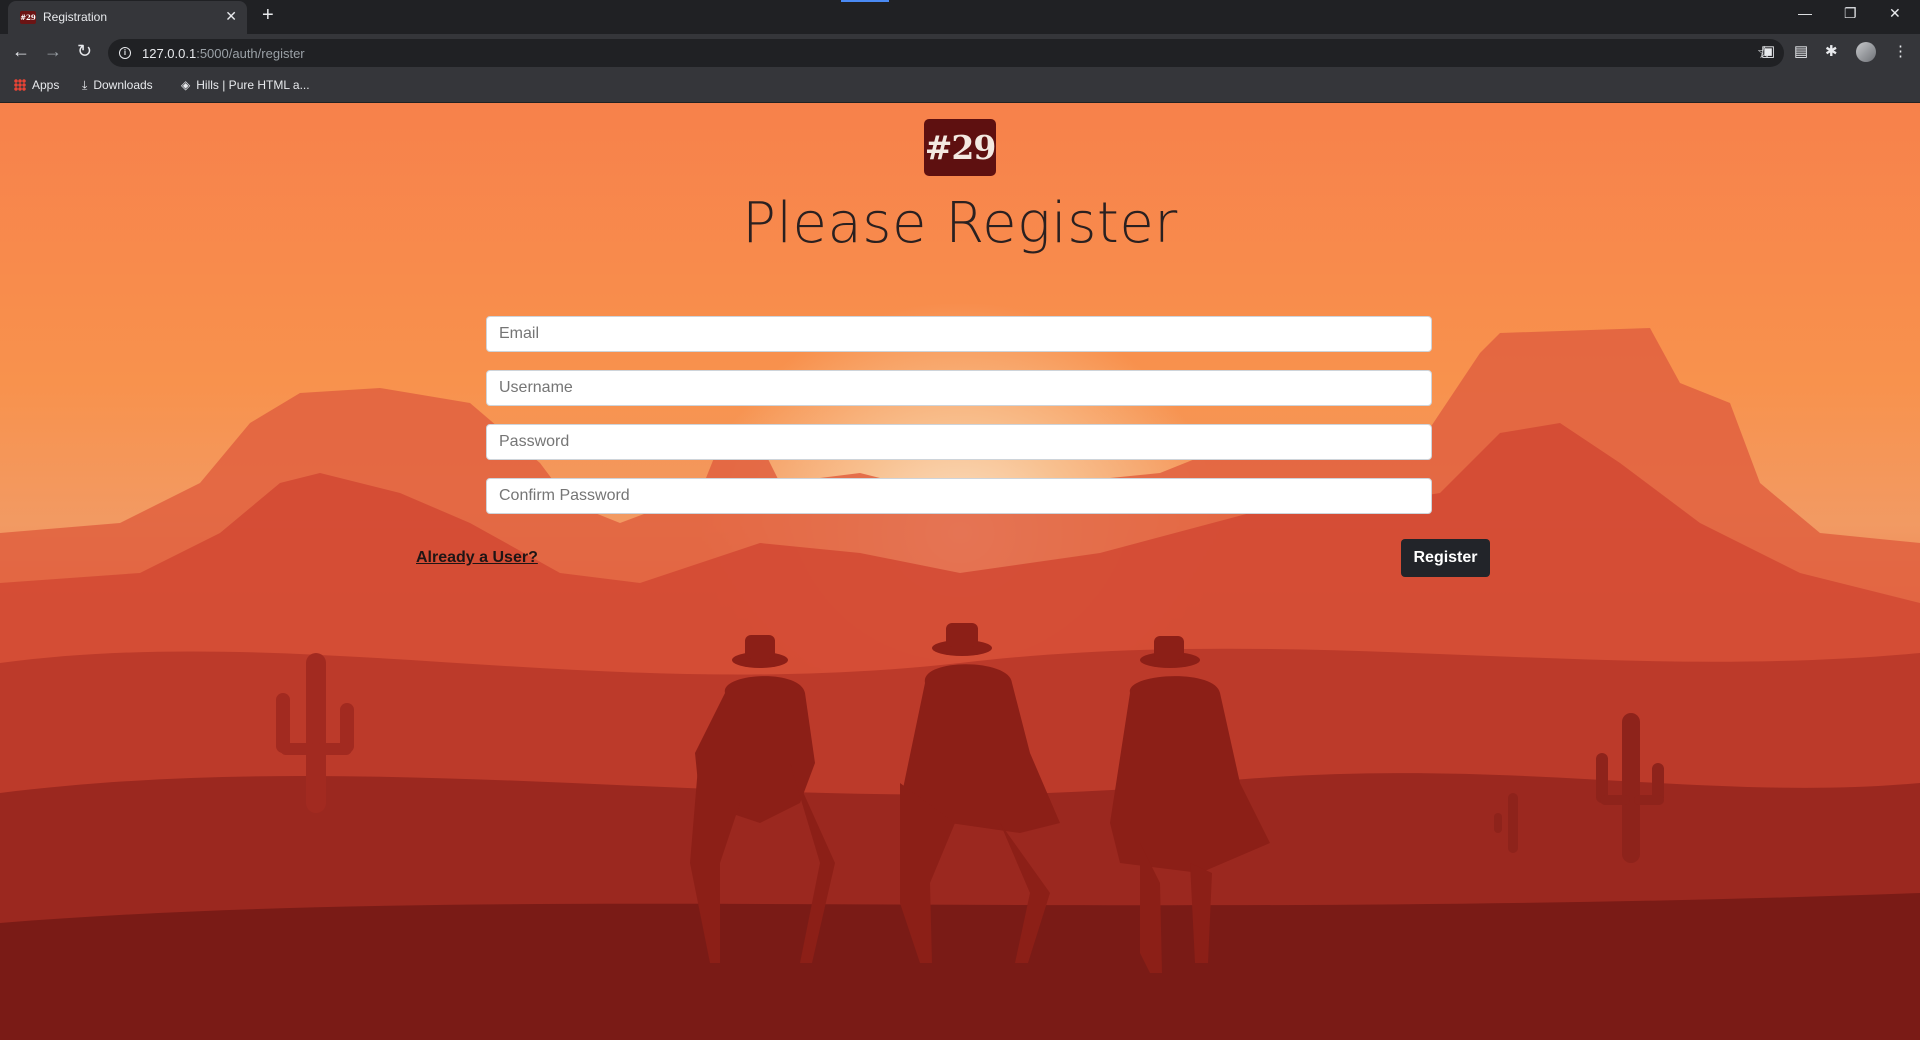  Describe the element at coordinates (1850, 13) in the screenshot. I see `restore-icon: ❐` at that location.